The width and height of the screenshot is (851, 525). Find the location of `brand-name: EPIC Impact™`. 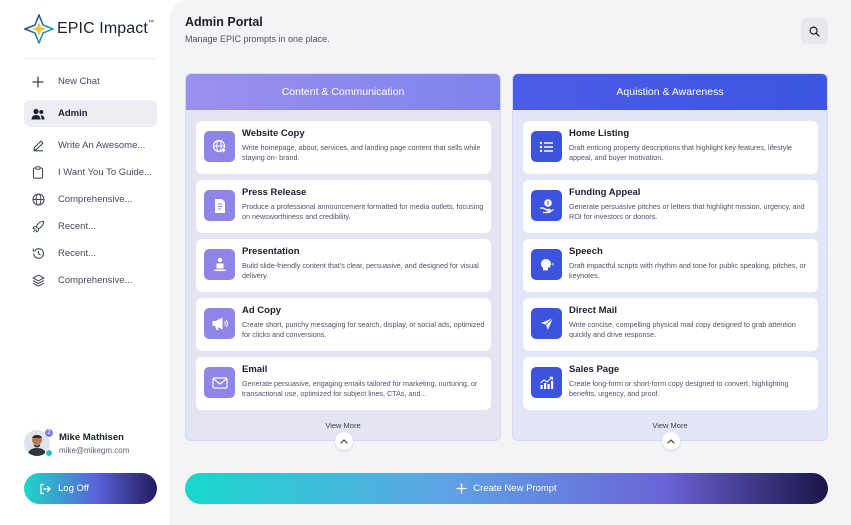

brand-name: EPIC Impact™ is located at coordinates (106, 28).